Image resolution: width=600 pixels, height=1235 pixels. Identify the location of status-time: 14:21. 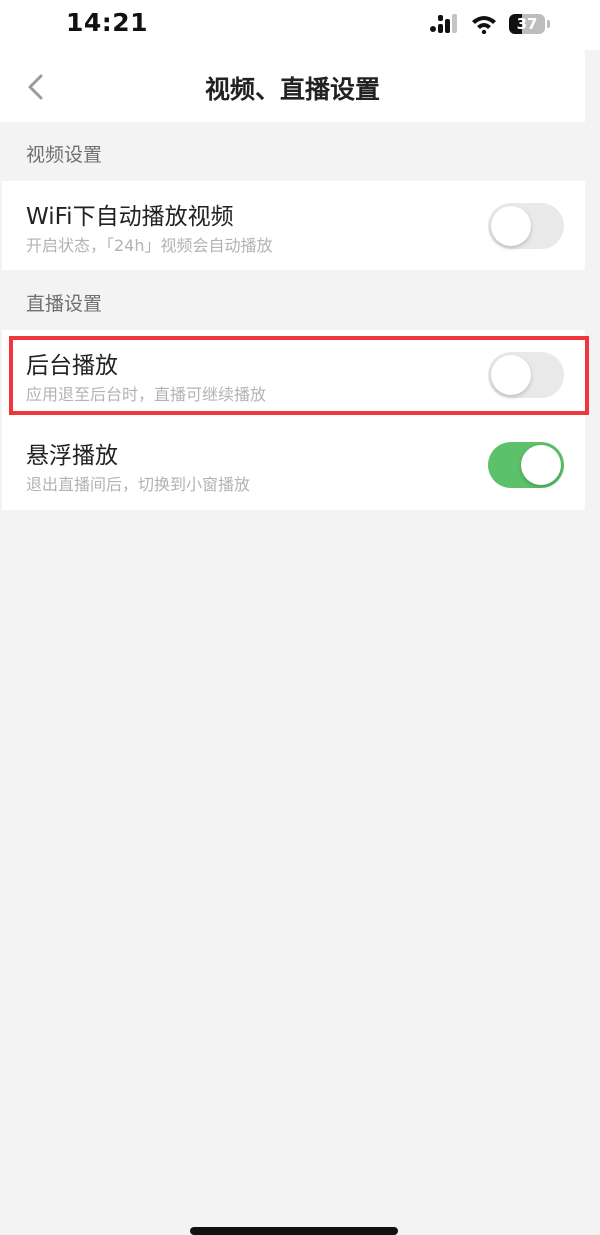
(107, 22).